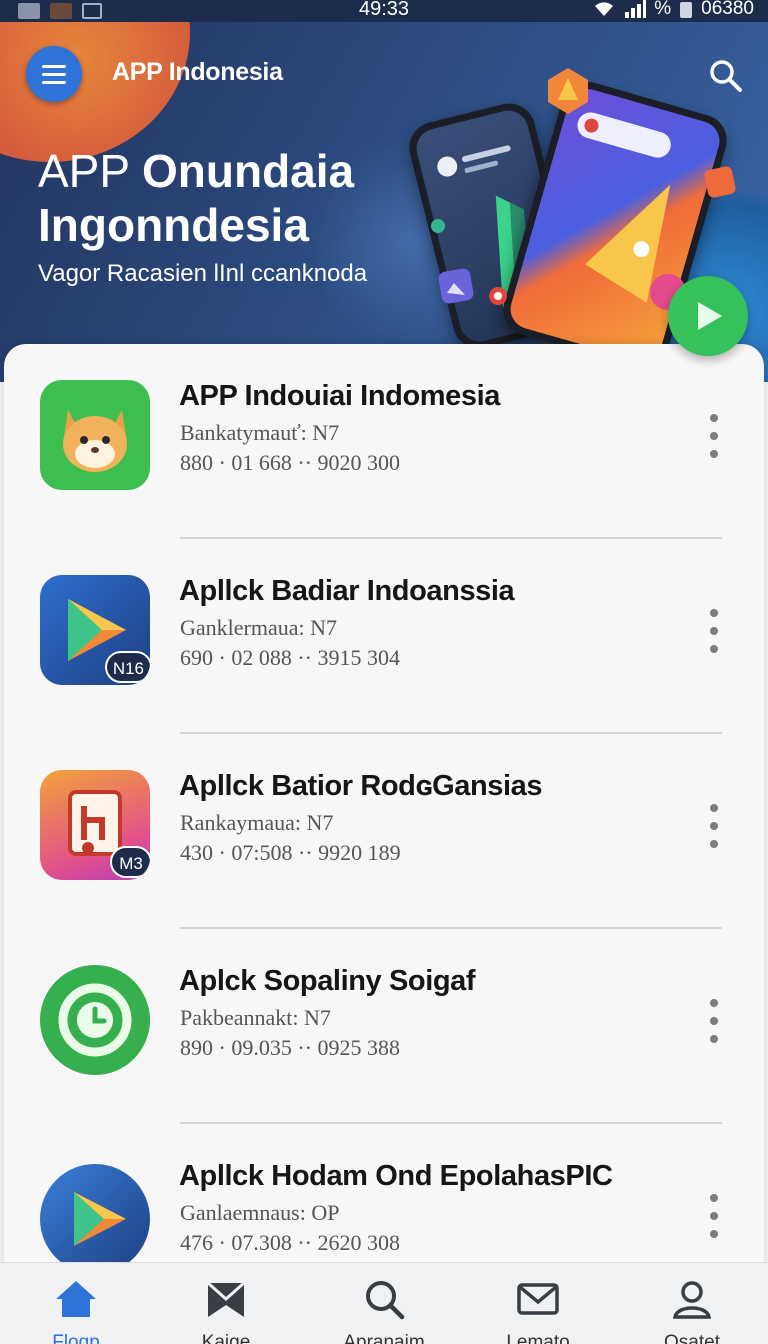 The image size is (768, 1344). Describe the element at coordinates (663, 9) in the screenshot. I see `battery-percent-symbol: %` at that location.